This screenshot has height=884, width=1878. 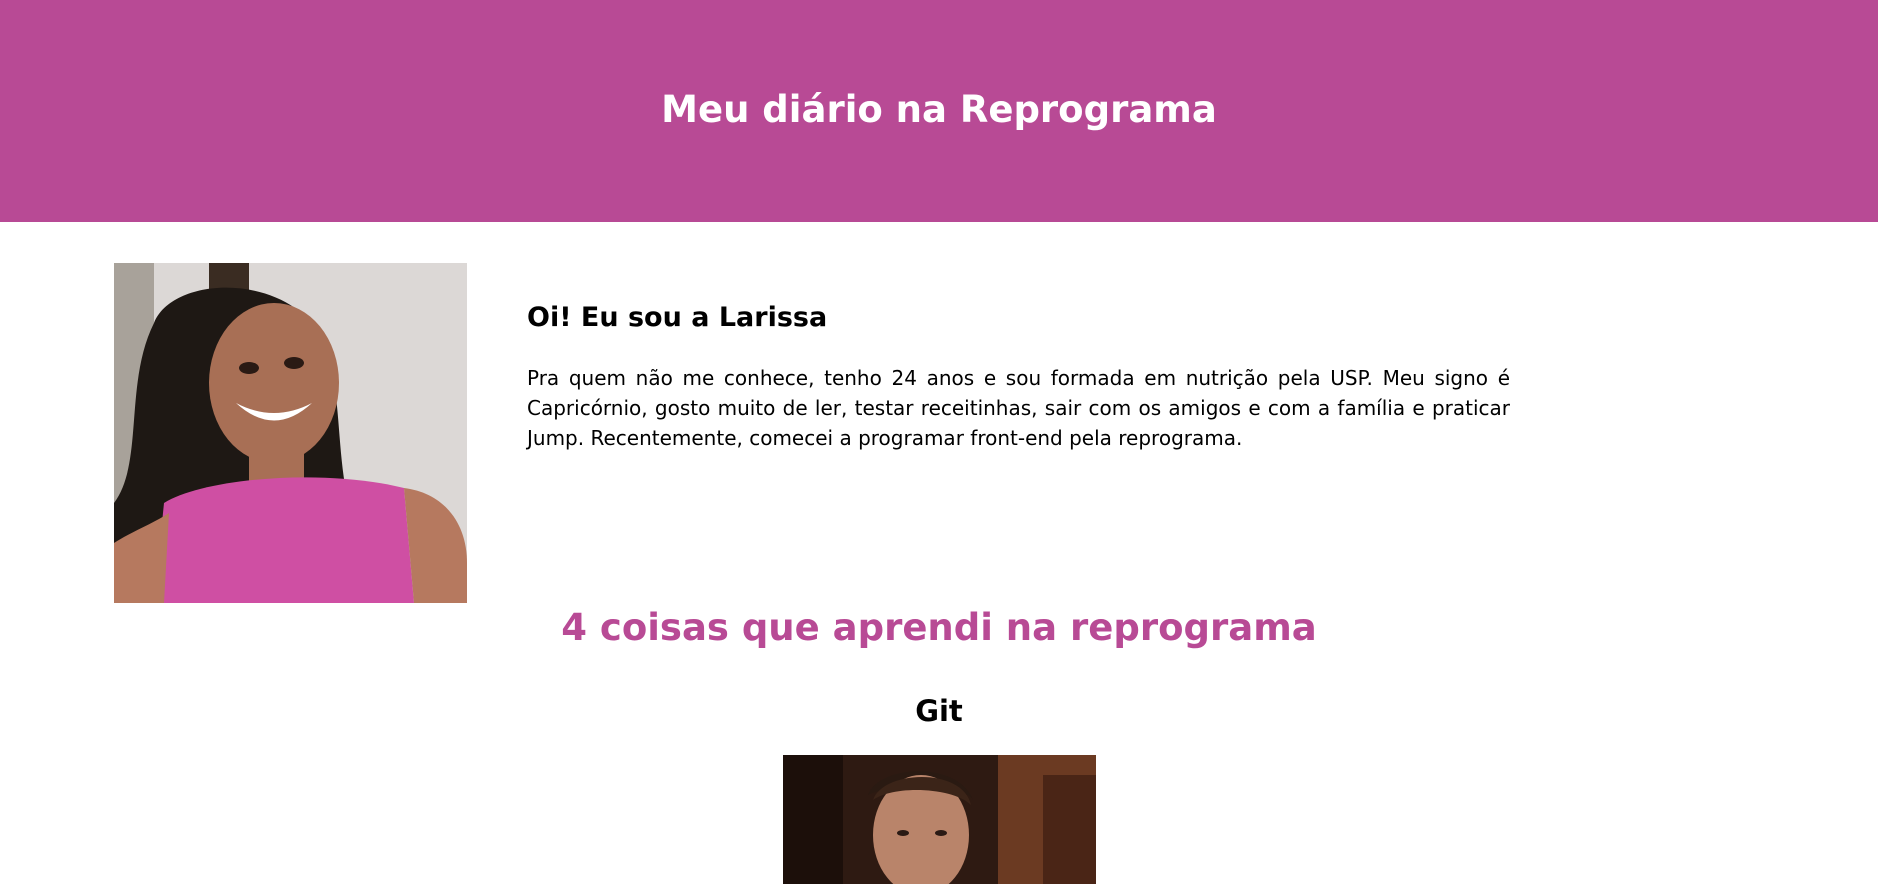 I want to click on page-title: Meu diário na Reprograma, so click(x=939, y=109).